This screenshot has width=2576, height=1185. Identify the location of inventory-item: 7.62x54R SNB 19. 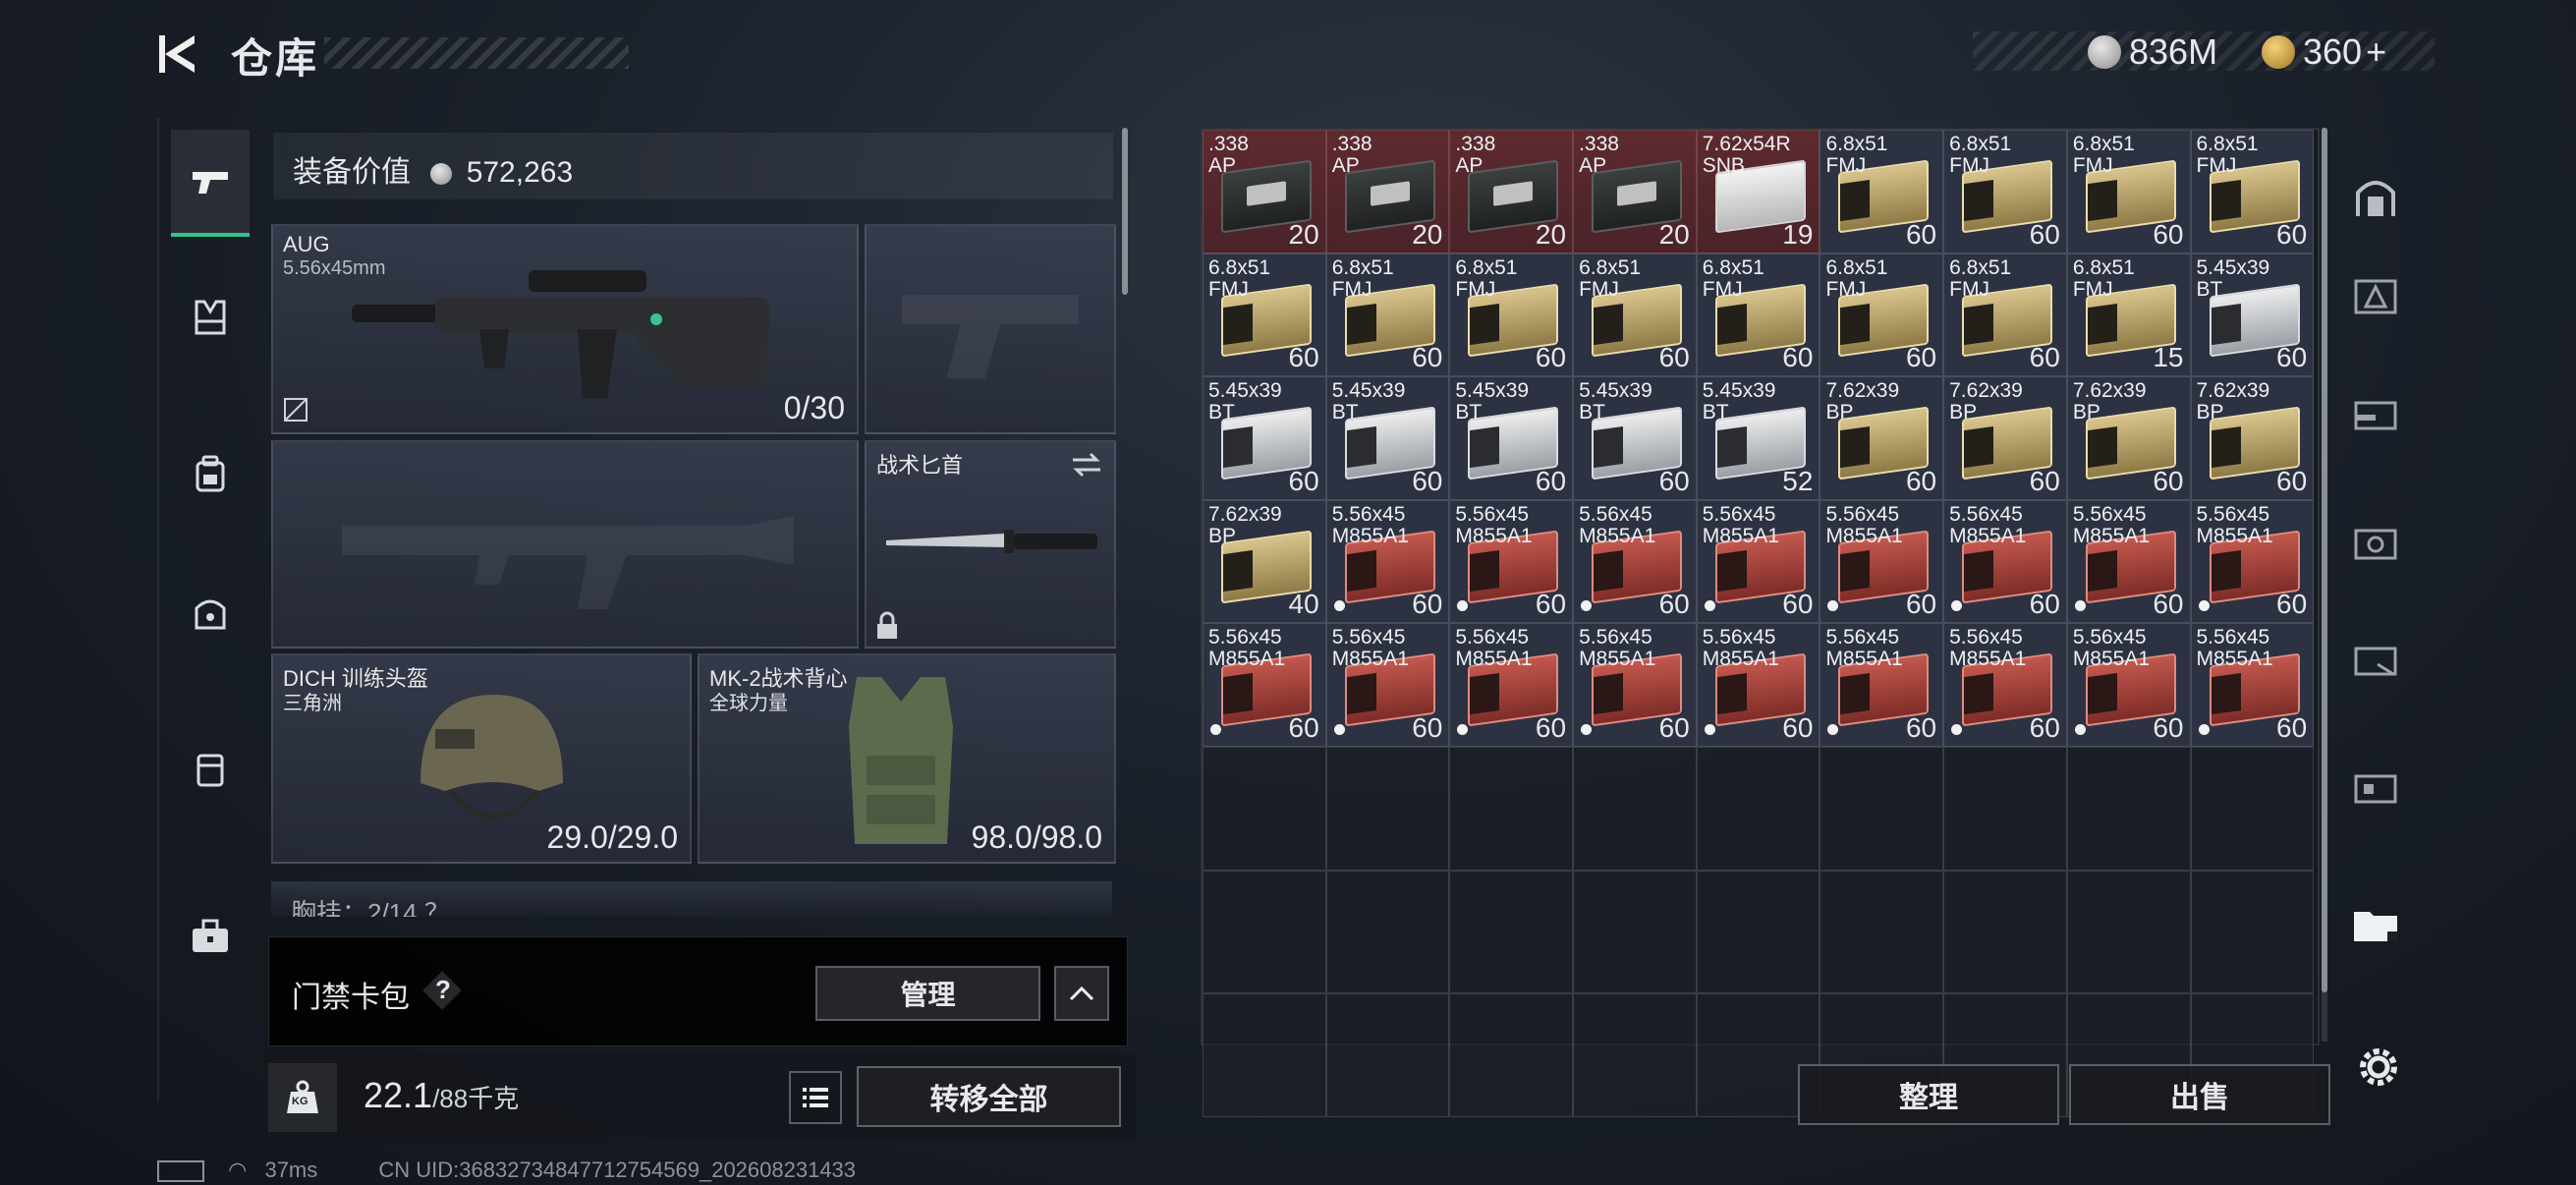
(1758, 192).